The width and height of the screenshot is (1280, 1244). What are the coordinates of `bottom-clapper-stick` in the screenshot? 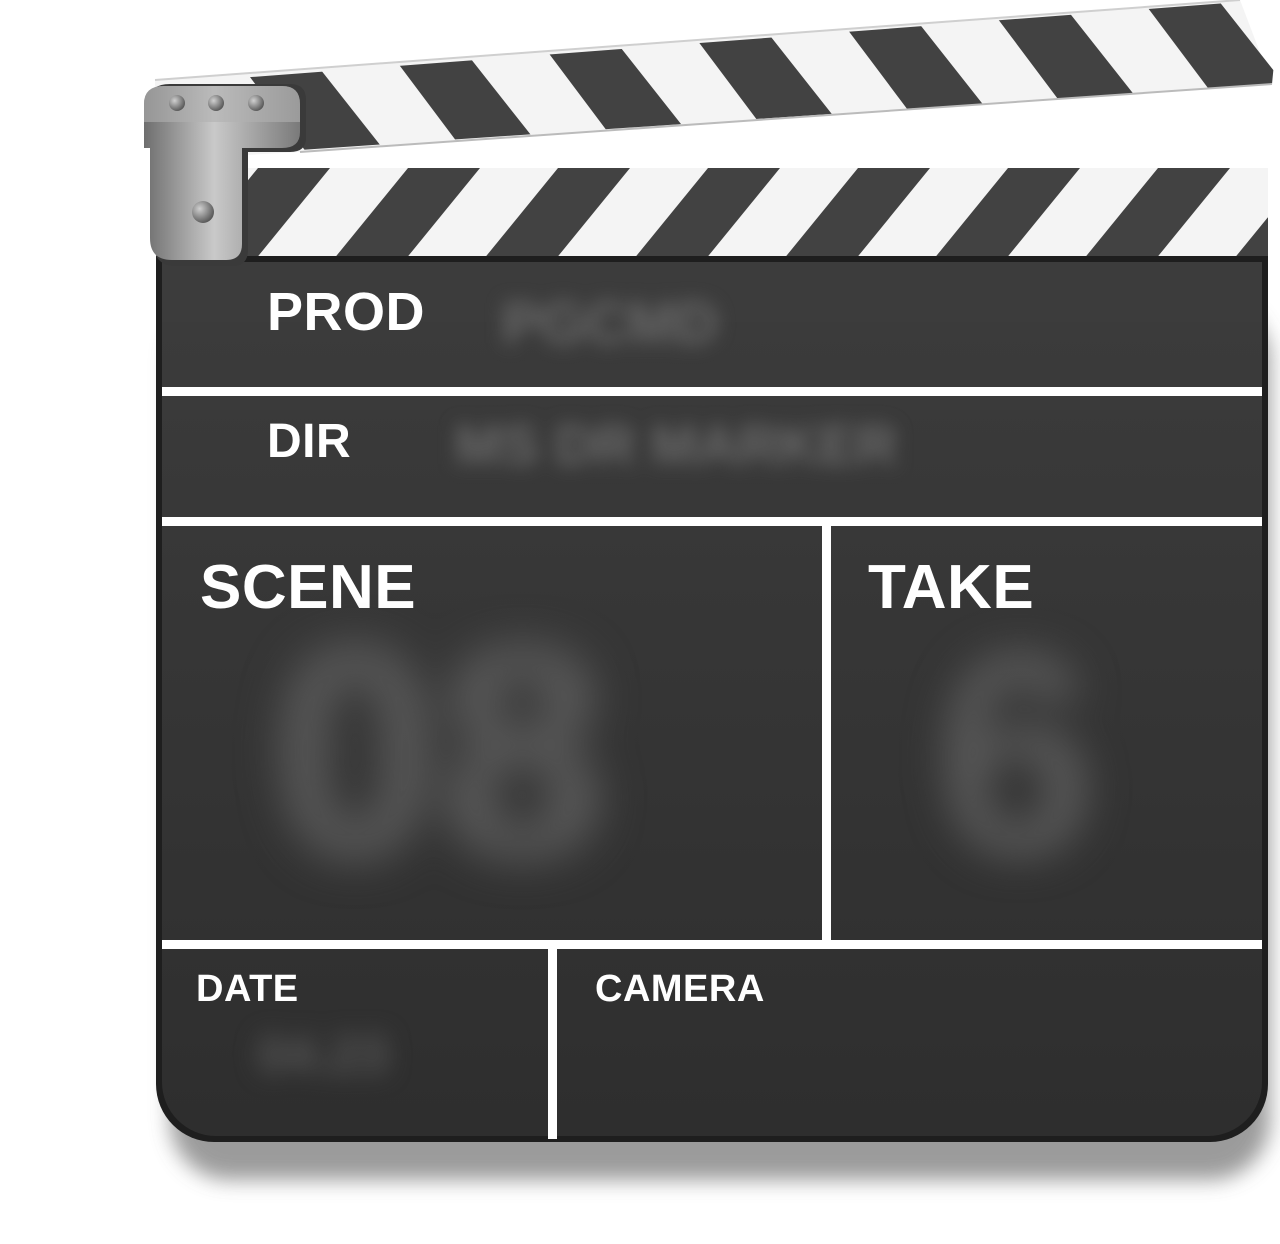 It's located at (753, 214).